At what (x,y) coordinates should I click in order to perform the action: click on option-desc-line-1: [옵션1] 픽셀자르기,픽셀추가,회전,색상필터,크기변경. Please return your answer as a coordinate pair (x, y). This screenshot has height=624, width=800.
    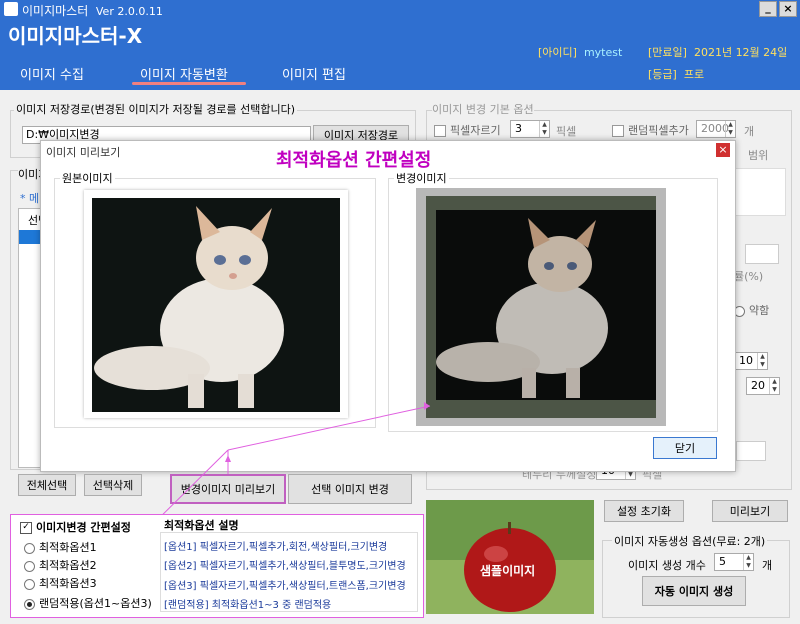
    Looking at the image, I should click on (276, 547).